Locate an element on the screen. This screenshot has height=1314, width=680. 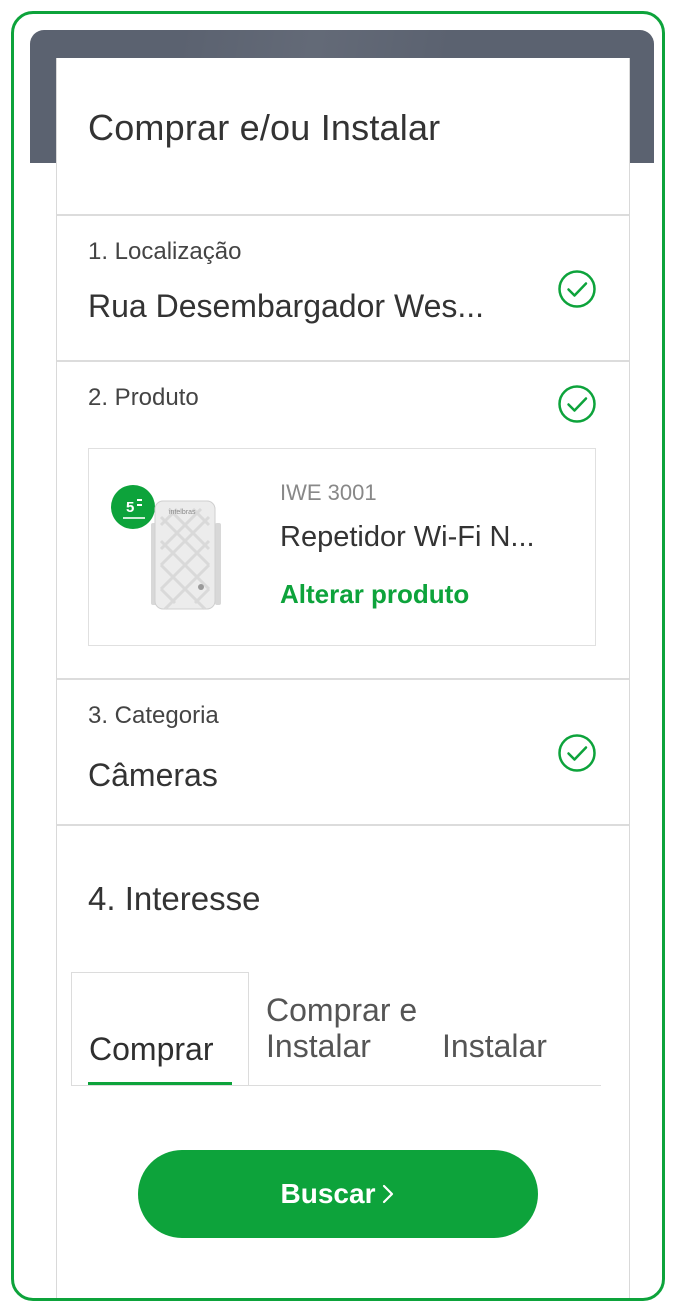
interest-tabs: Comprar Comprar e Instalar Instalar is located at coordinates (336, 1029).